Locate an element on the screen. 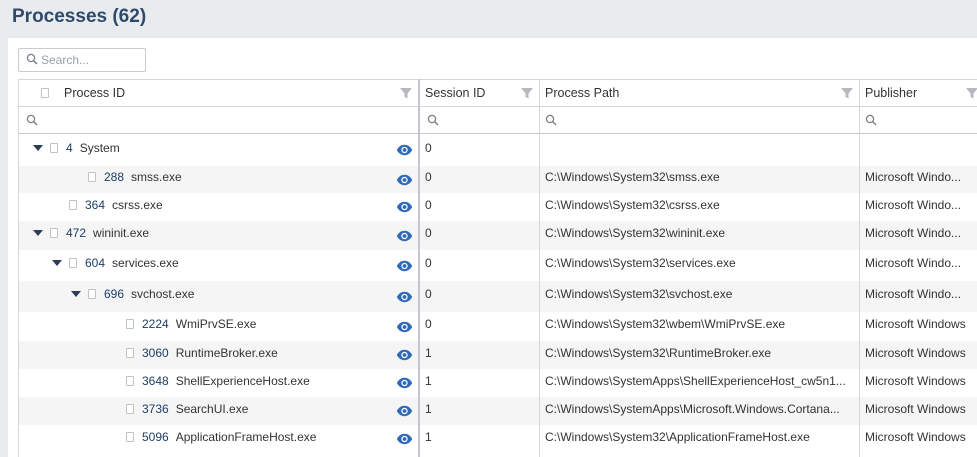 The height and width of the screenshot is (457, 977). page-header: Processes (62) is located at coordinates (488, 19).